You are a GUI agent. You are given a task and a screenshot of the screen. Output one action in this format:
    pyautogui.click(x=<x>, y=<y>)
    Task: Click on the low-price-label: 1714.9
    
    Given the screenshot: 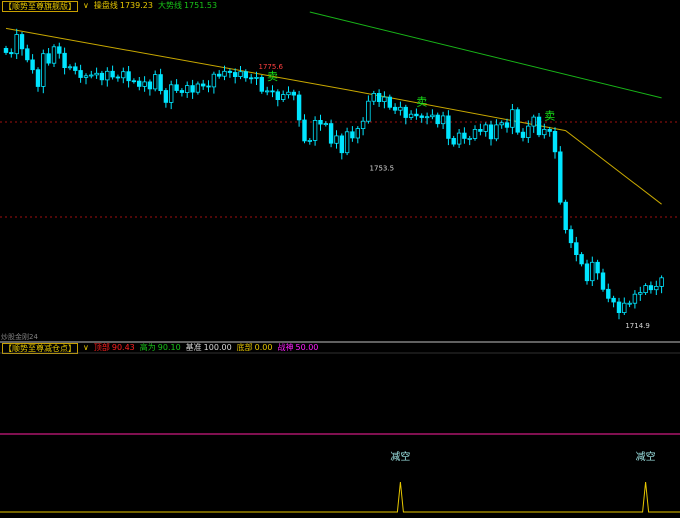 What is the action you would take?
    pyautogui.click(x=637, y=326)
    